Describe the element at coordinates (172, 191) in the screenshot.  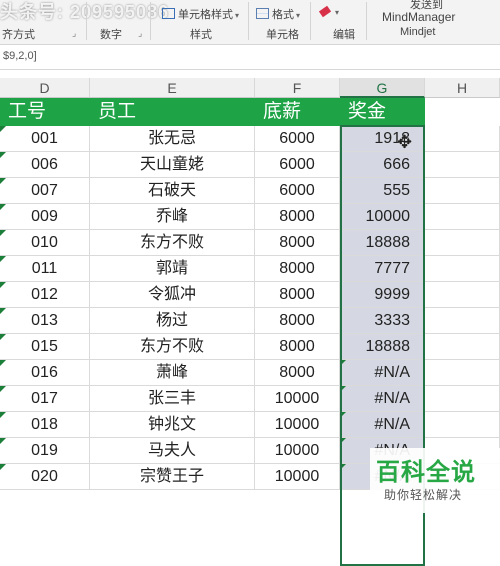
I see `cell-employee: 石破天` at that location.